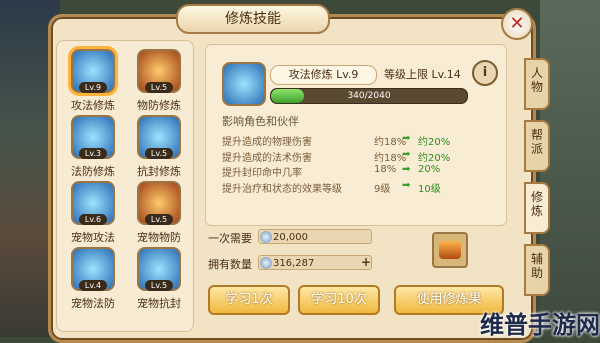 The image size is (600, 343). I want to click on skill-label: 宠物物防, so click(159, 237).